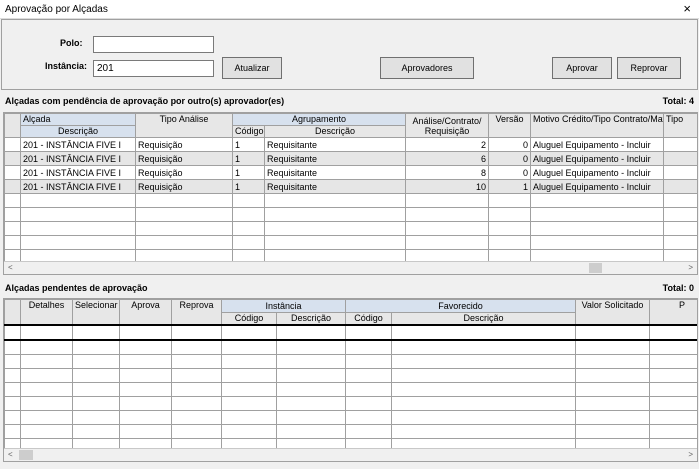 This screenshot has height=469, width=699. What do you see at coordinates (460, 306) in the screenshot?
I see `header-favorecido: Favorecido` at bounding box center [460, 306].